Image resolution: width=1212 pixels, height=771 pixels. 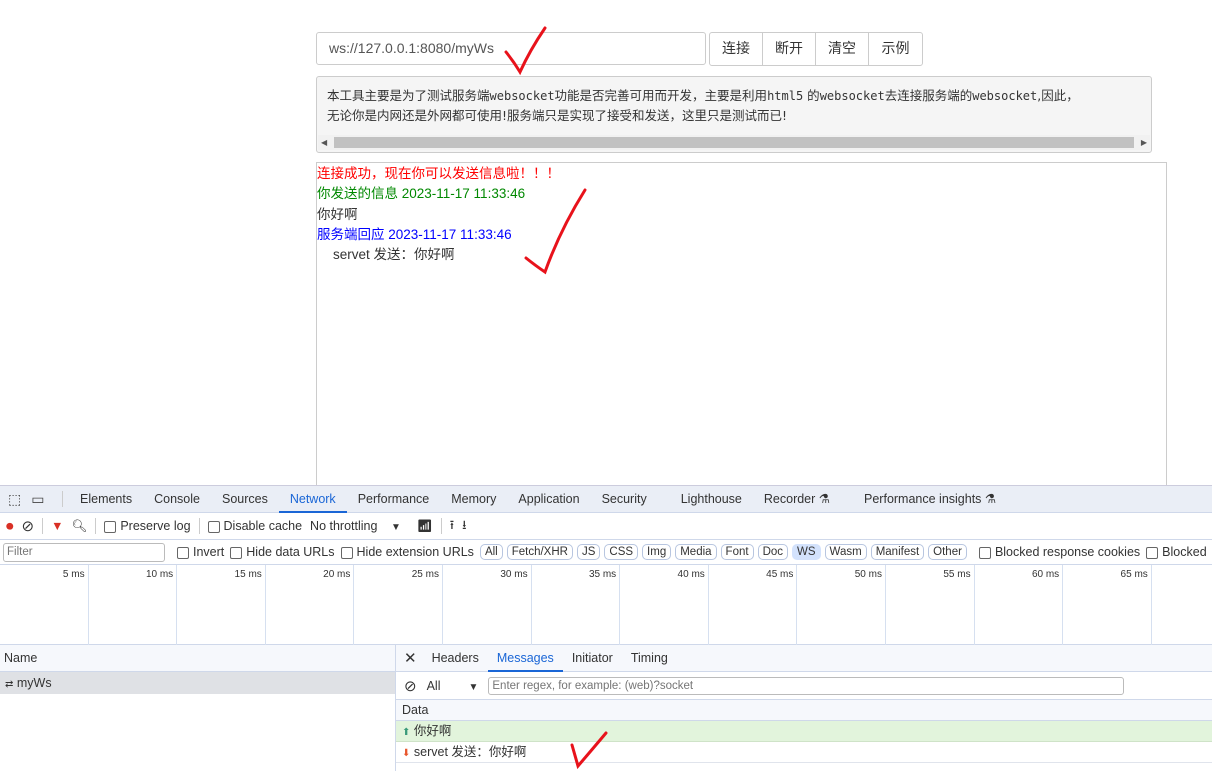 I want to click on type-filter-manifest: Manifest, so click(x=897, y=552).